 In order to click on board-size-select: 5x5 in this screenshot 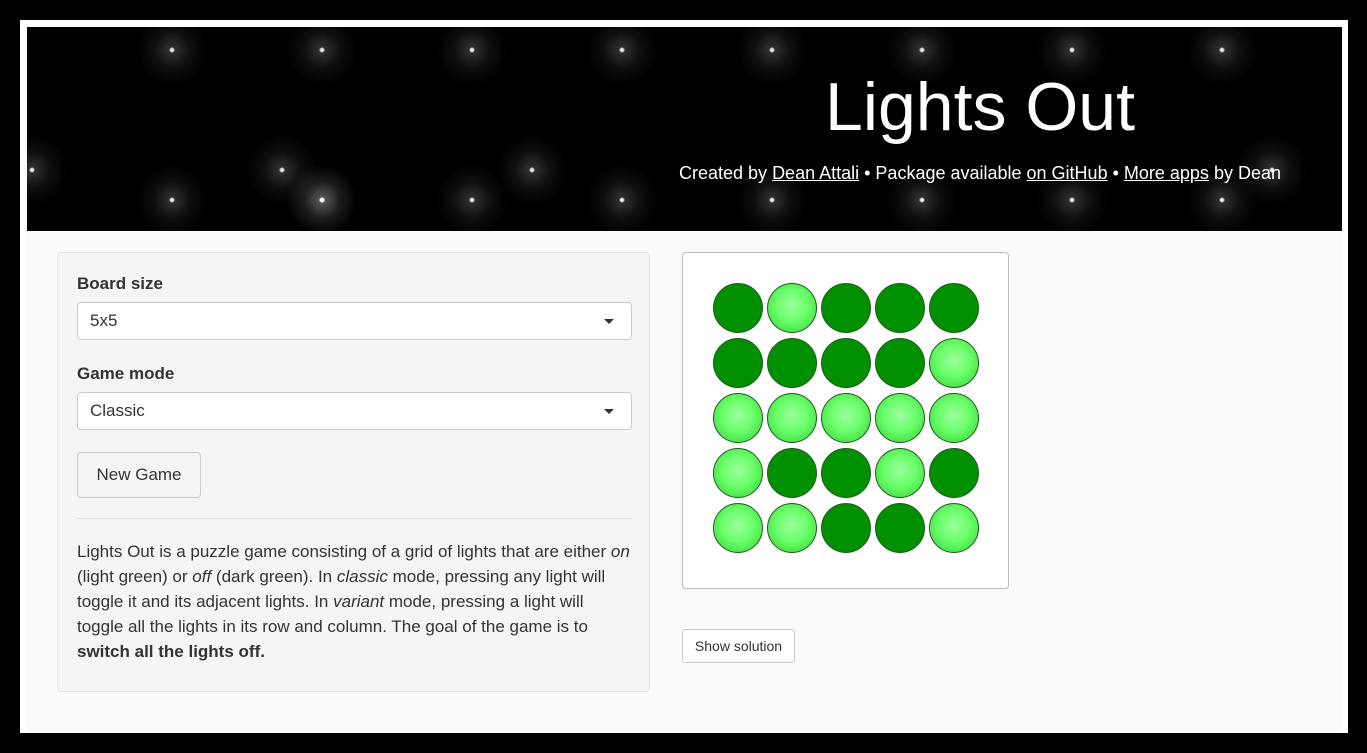, I will do `click(354, 321)`.